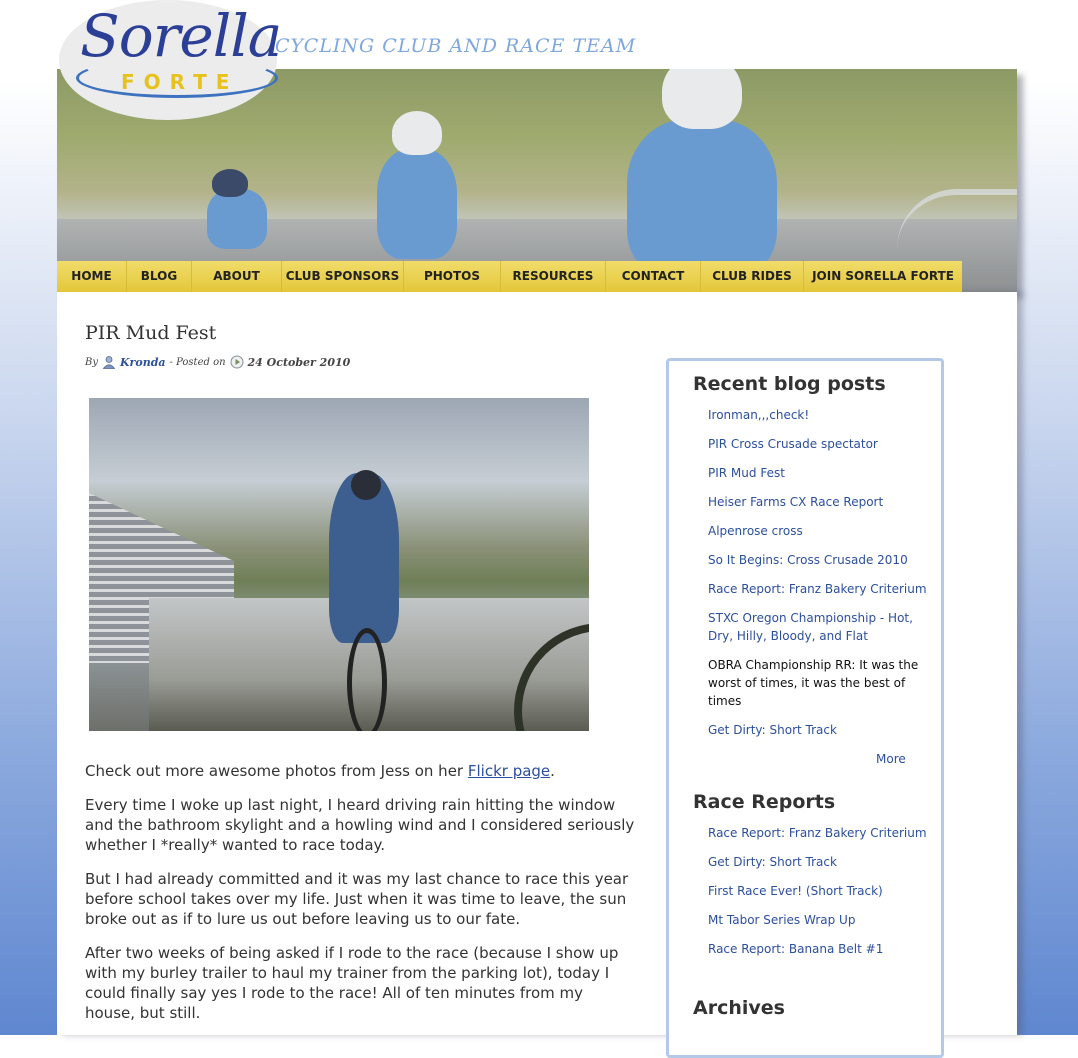 The height and width of the screenshot is (1058, 1078). What do you see at coordinates (820, 862) in the screenshot?
I see `race-report-link: Get Dirty: Short Track` at bounding box center [820, 862].